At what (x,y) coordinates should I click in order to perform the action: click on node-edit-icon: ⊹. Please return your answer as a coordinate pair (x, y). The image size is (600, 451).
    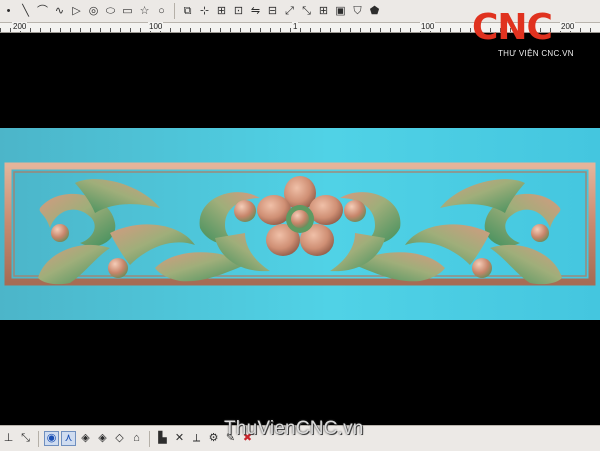
    Looking at the image, I should click on (204, 11).